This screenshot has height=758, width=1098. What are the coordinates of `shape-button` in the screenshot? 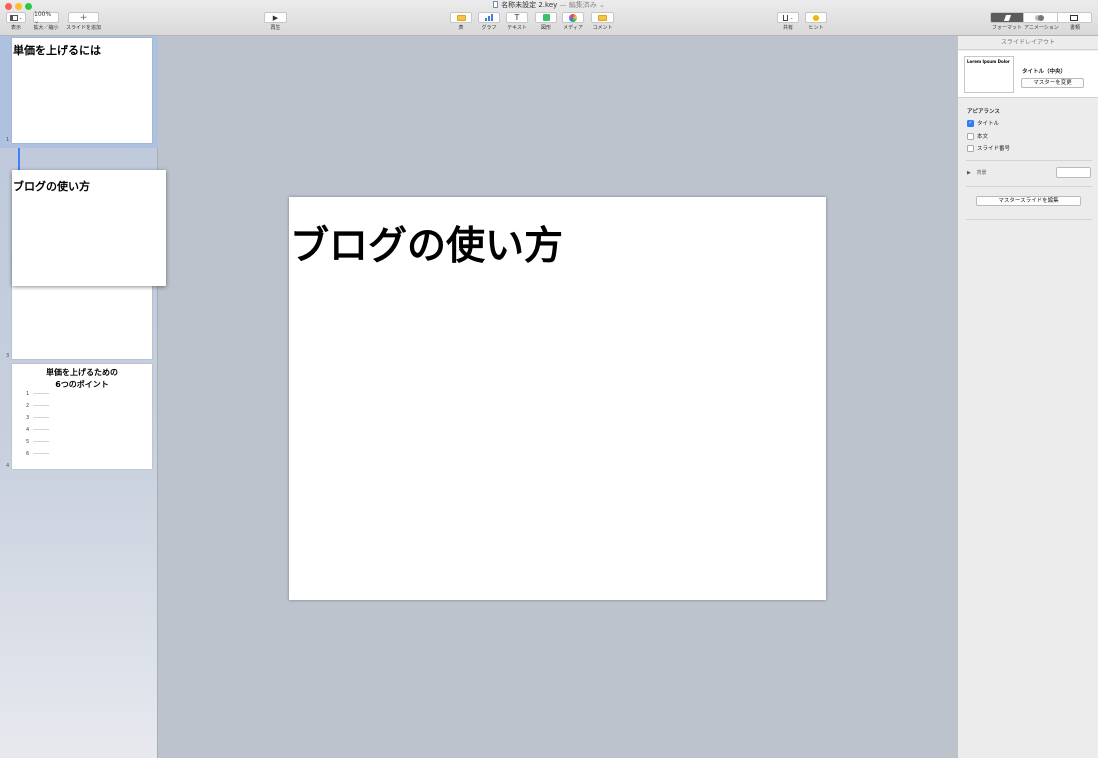 It's located at (546, 17).